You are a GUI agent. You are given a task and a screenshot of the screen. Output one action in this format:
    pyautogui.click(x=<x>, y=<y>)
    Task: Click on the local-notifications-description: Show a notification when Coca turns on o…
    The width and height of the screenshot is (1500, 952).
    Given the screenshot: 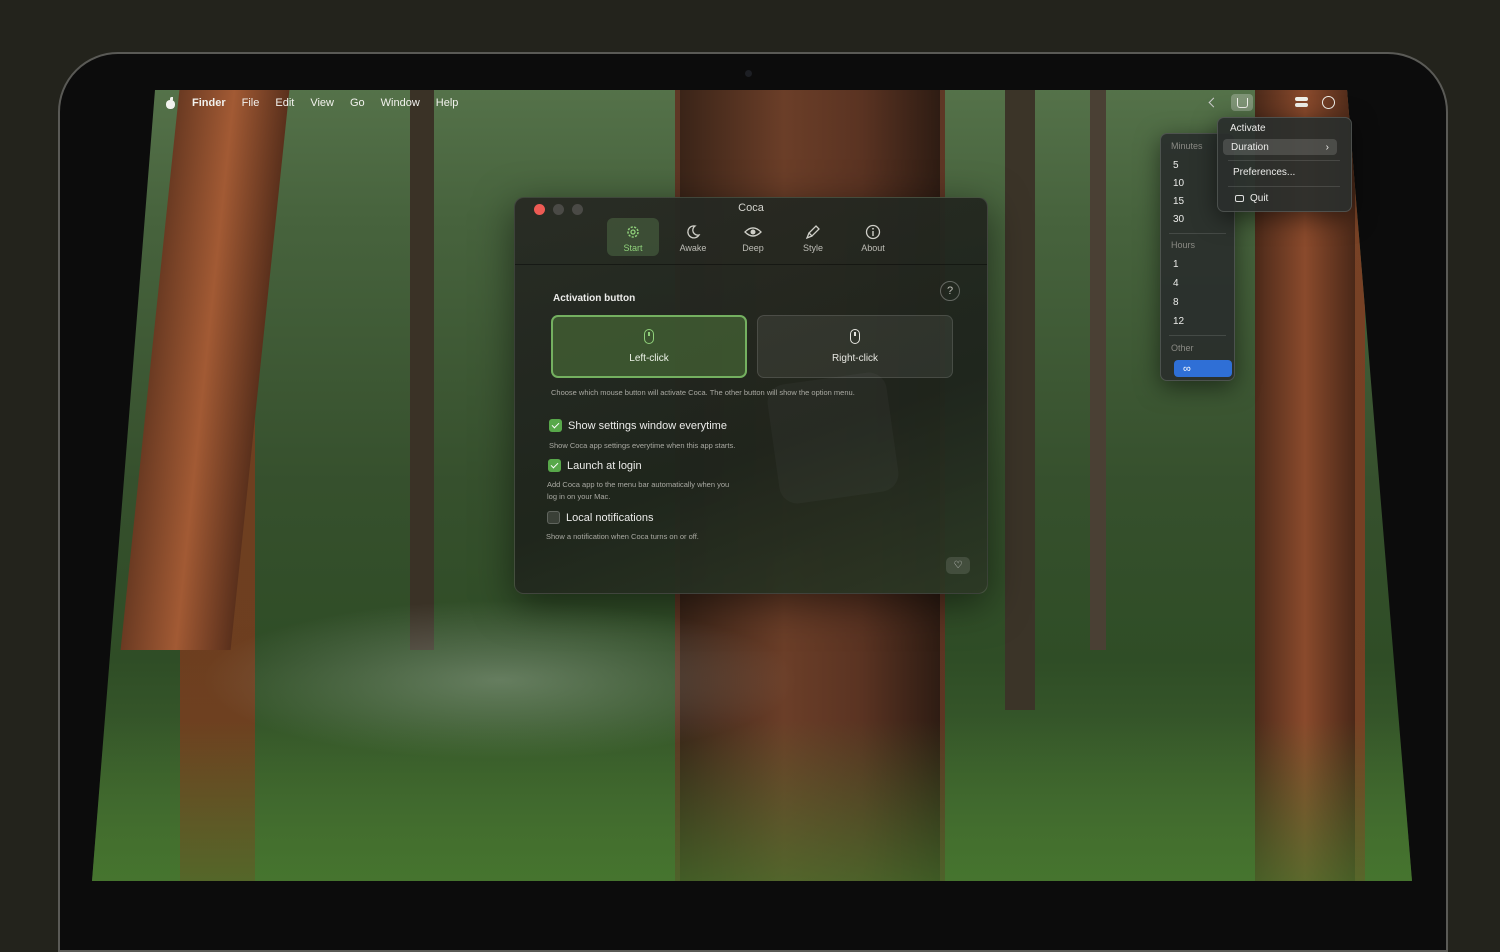 What is the action you would take?
    pyautogui.click(x=622, y=536)
    